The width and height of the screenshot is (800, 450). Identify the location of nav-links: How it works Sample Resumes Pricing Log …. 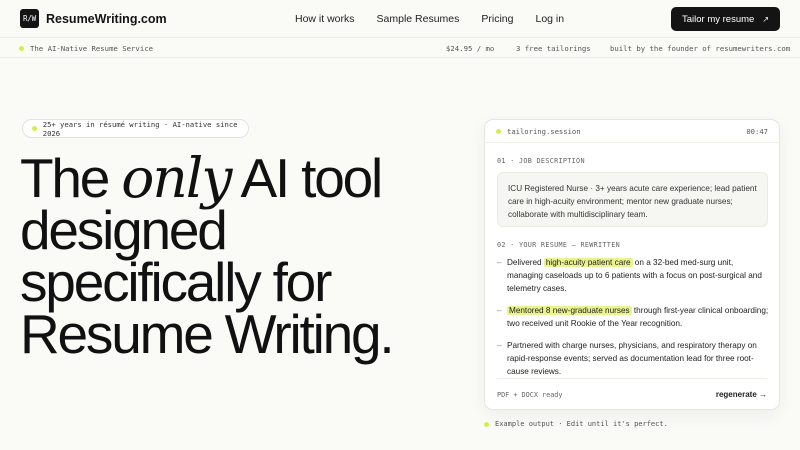
(429, 19).